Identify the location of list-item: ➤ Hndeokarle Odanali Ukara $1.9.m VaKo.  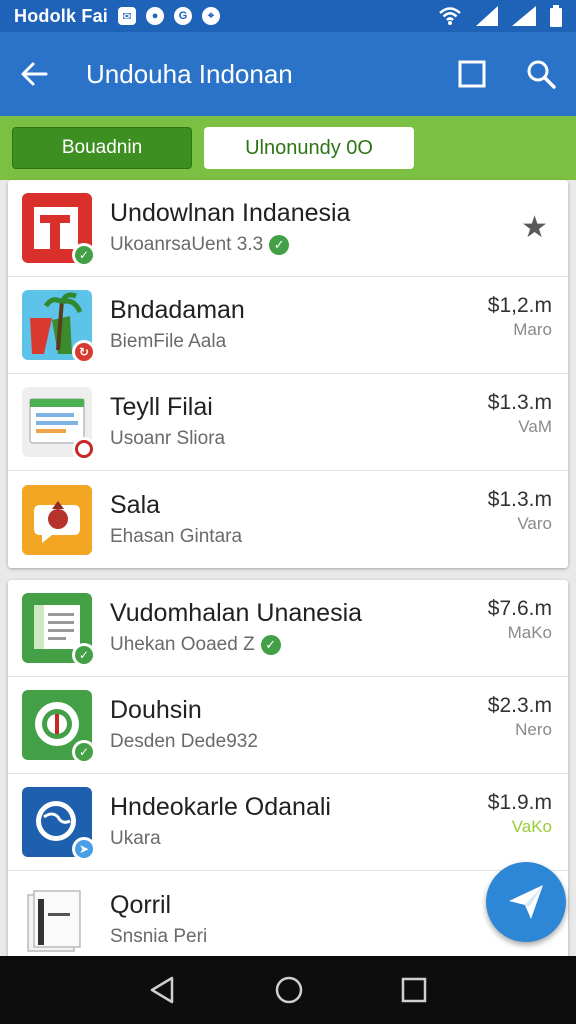
(288, 822).